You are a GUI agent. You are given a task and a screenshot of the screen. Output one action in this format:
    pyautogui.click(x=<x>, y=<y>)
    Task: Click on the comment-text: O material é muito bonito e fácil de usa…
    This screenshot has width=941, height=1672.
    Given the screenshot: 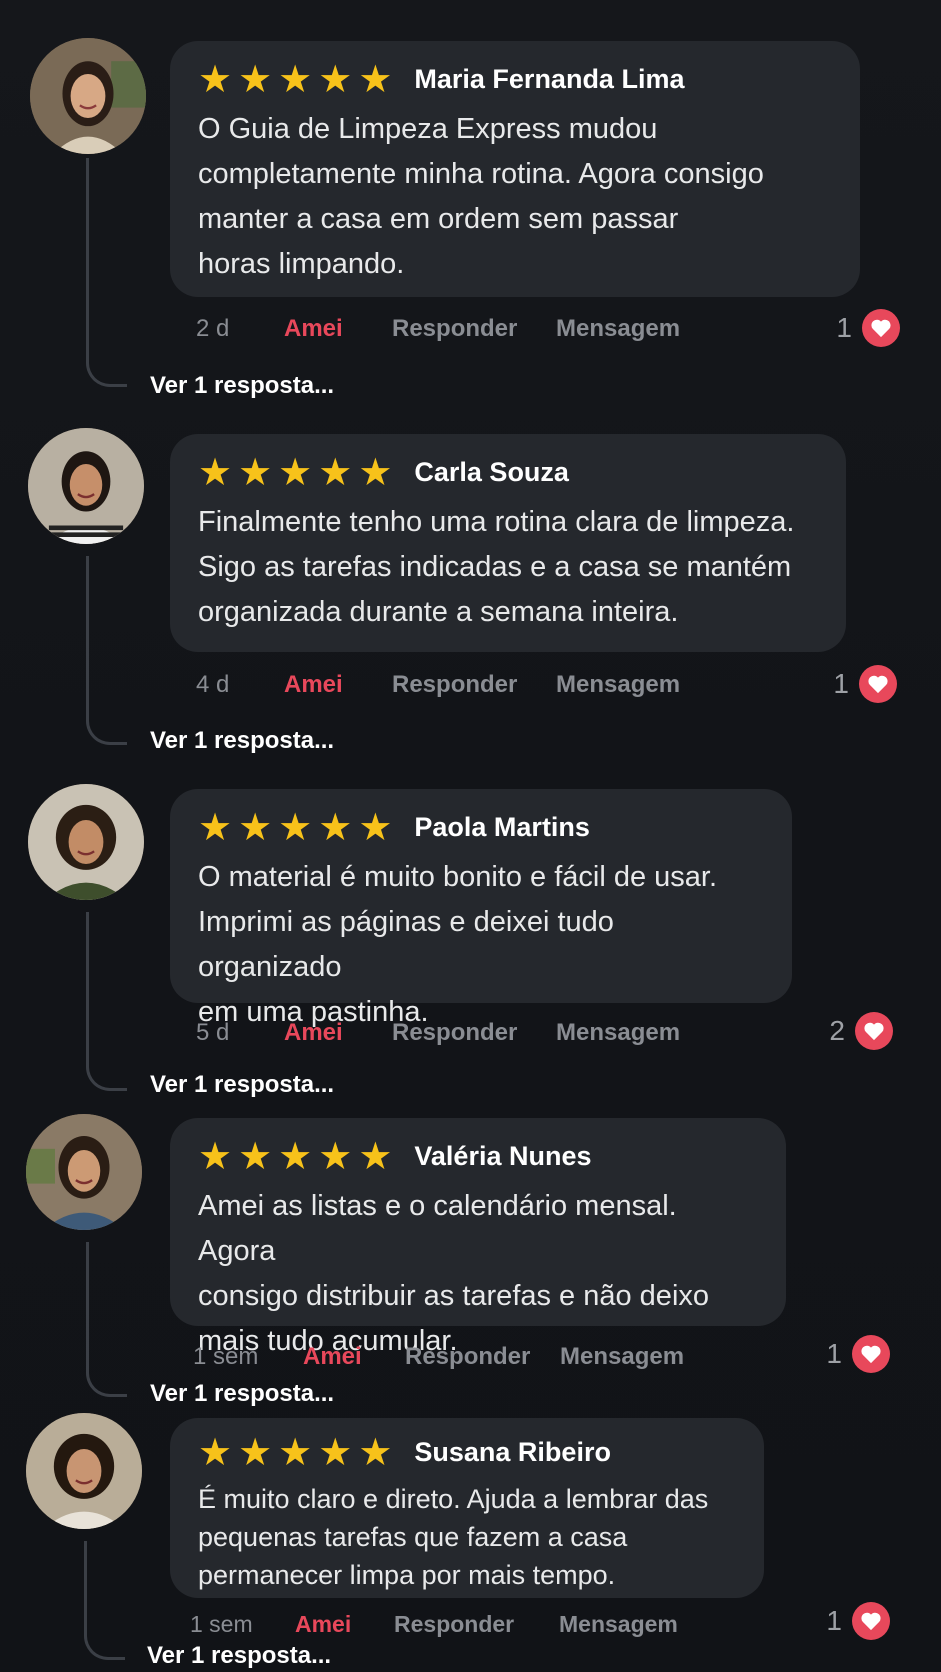 What is the action you would take?
    pyautogui.click(x=458, y=944)
    